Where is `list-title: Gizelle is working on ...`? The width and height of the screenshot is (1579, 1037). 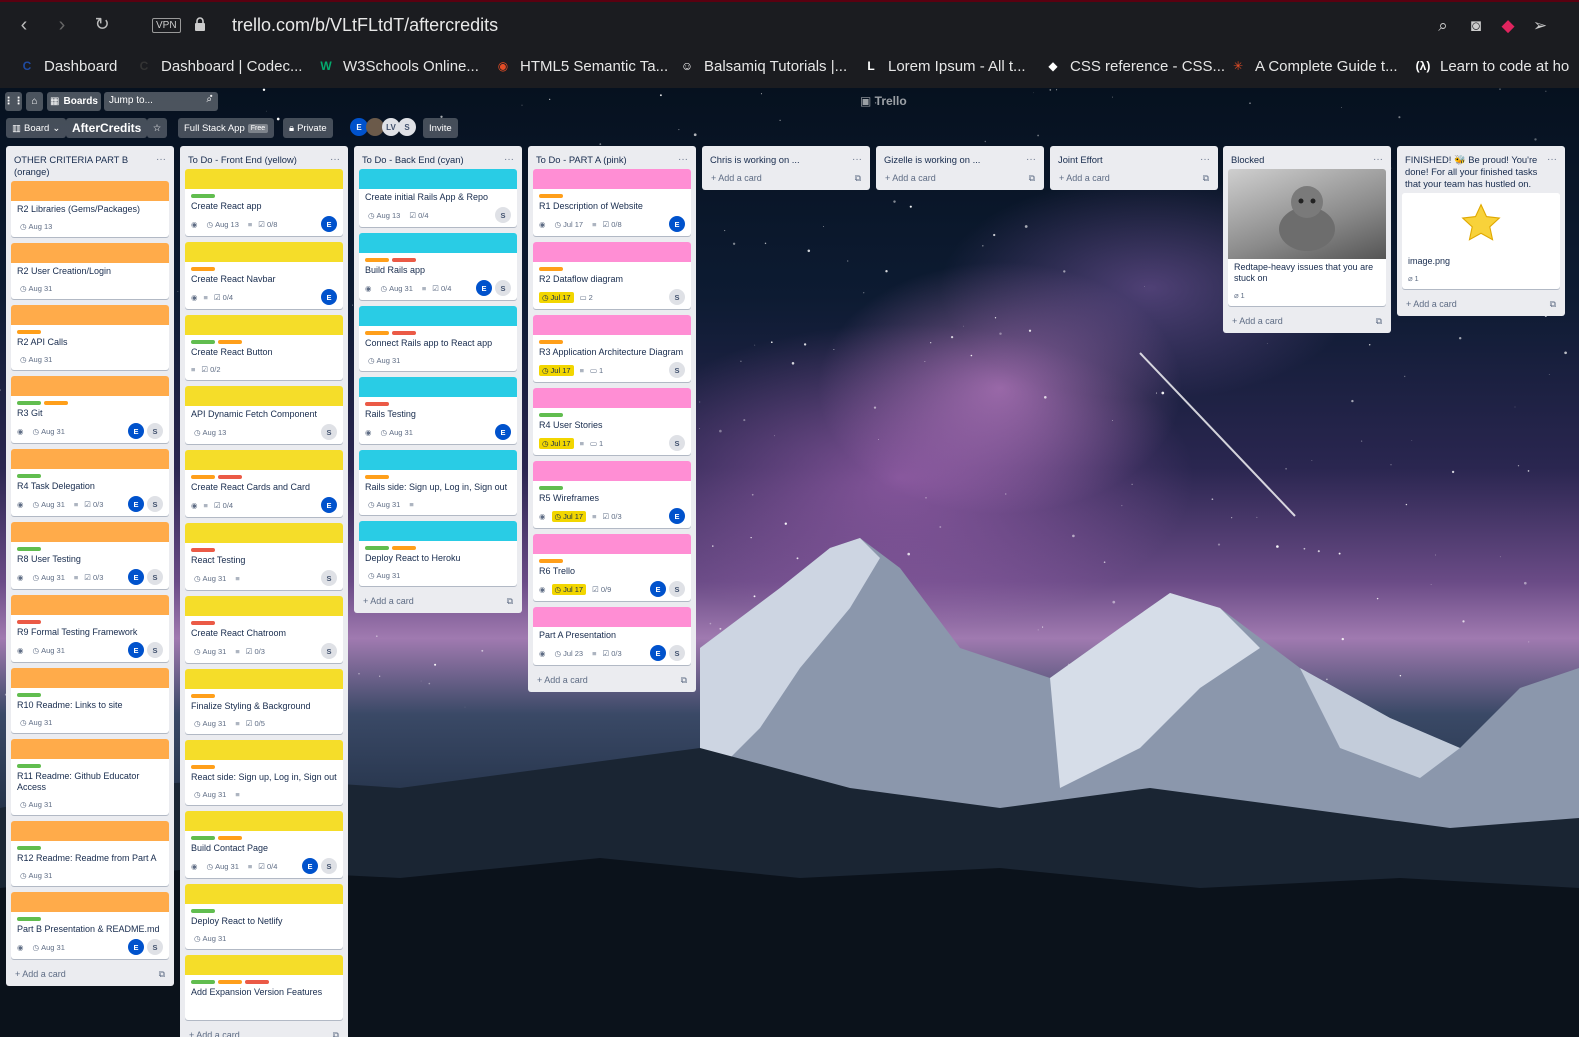 list-title: Gizelle is working on ... is located at coordinates (932, 160).